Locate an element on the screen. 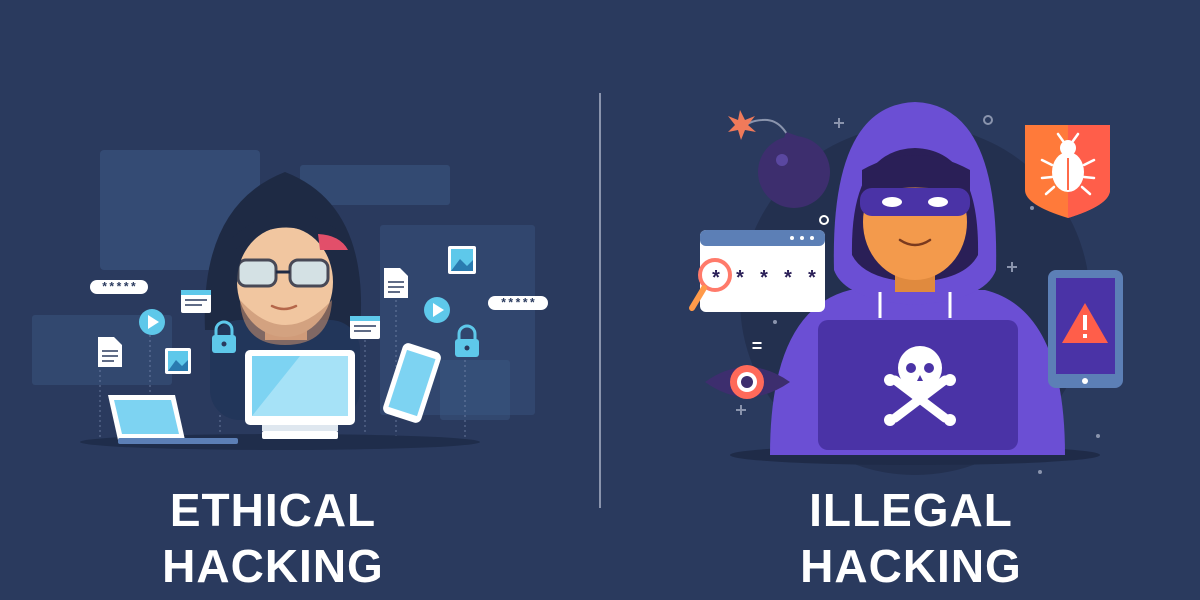 The image size is (1200, 600). center-divider is located at coordinates (600, 300).